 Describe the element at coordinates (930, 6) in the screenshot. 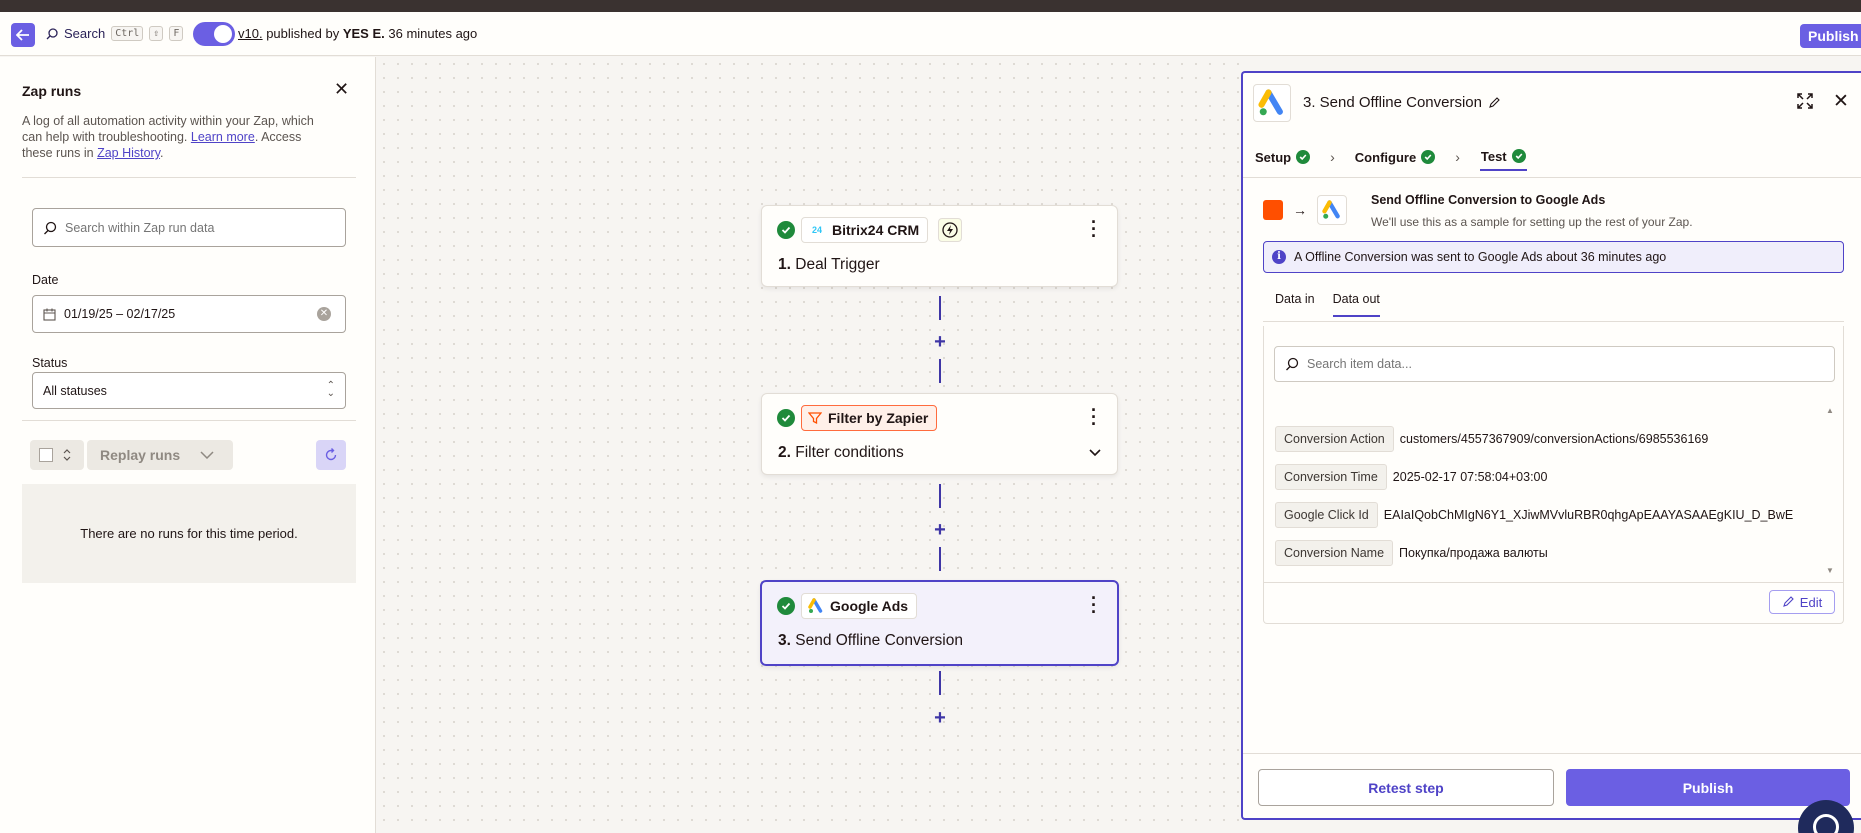

I see `browser-top-strip` at that location.